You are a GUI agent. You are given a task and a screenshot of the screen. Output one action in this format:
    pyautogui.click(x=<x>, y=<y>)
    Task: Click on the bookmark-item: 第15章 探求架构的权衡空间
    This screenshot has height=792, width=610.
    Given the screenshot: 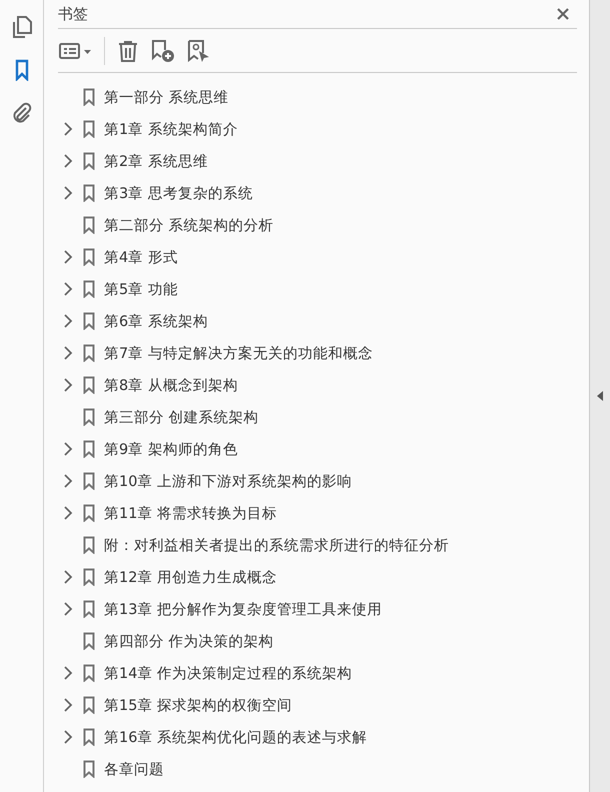 What is the action you would take?
    pyautogui.click(x=317, y=705)
    